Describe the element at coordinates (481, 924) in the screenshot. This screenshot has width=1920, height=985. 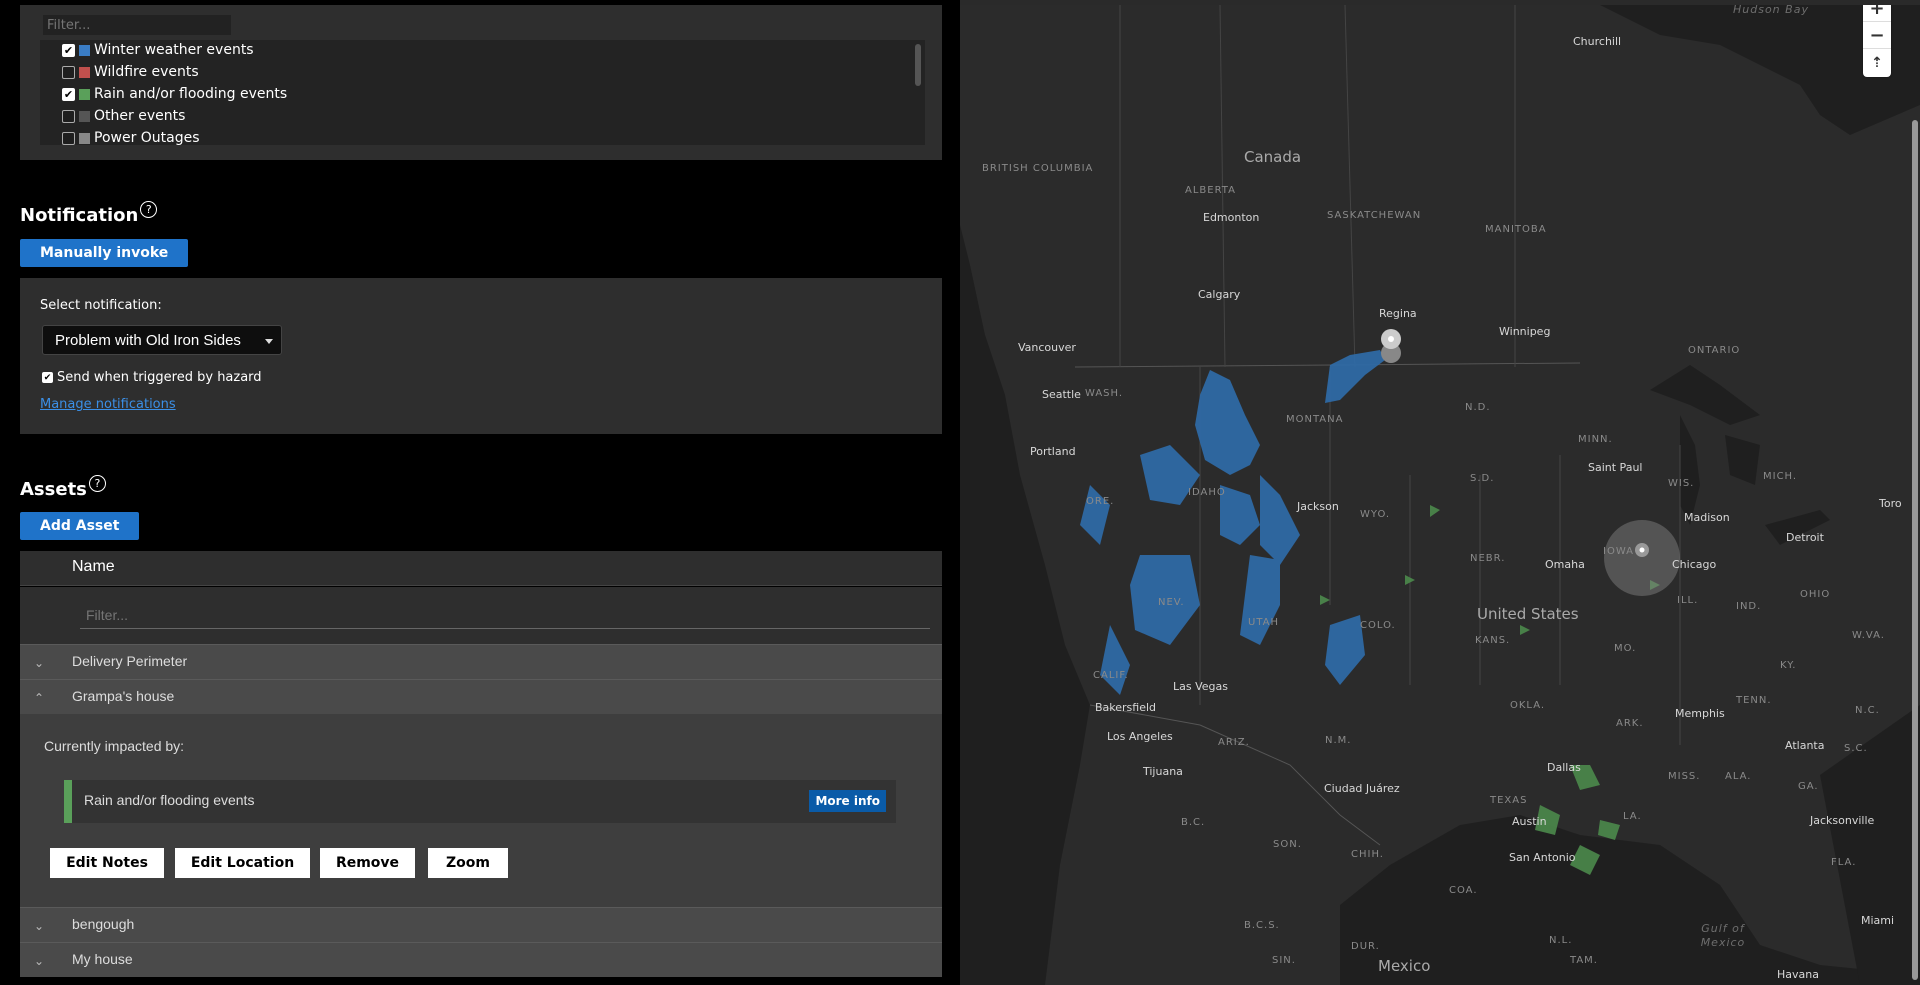
I see `table-row: ⌄ bengough` at that location.